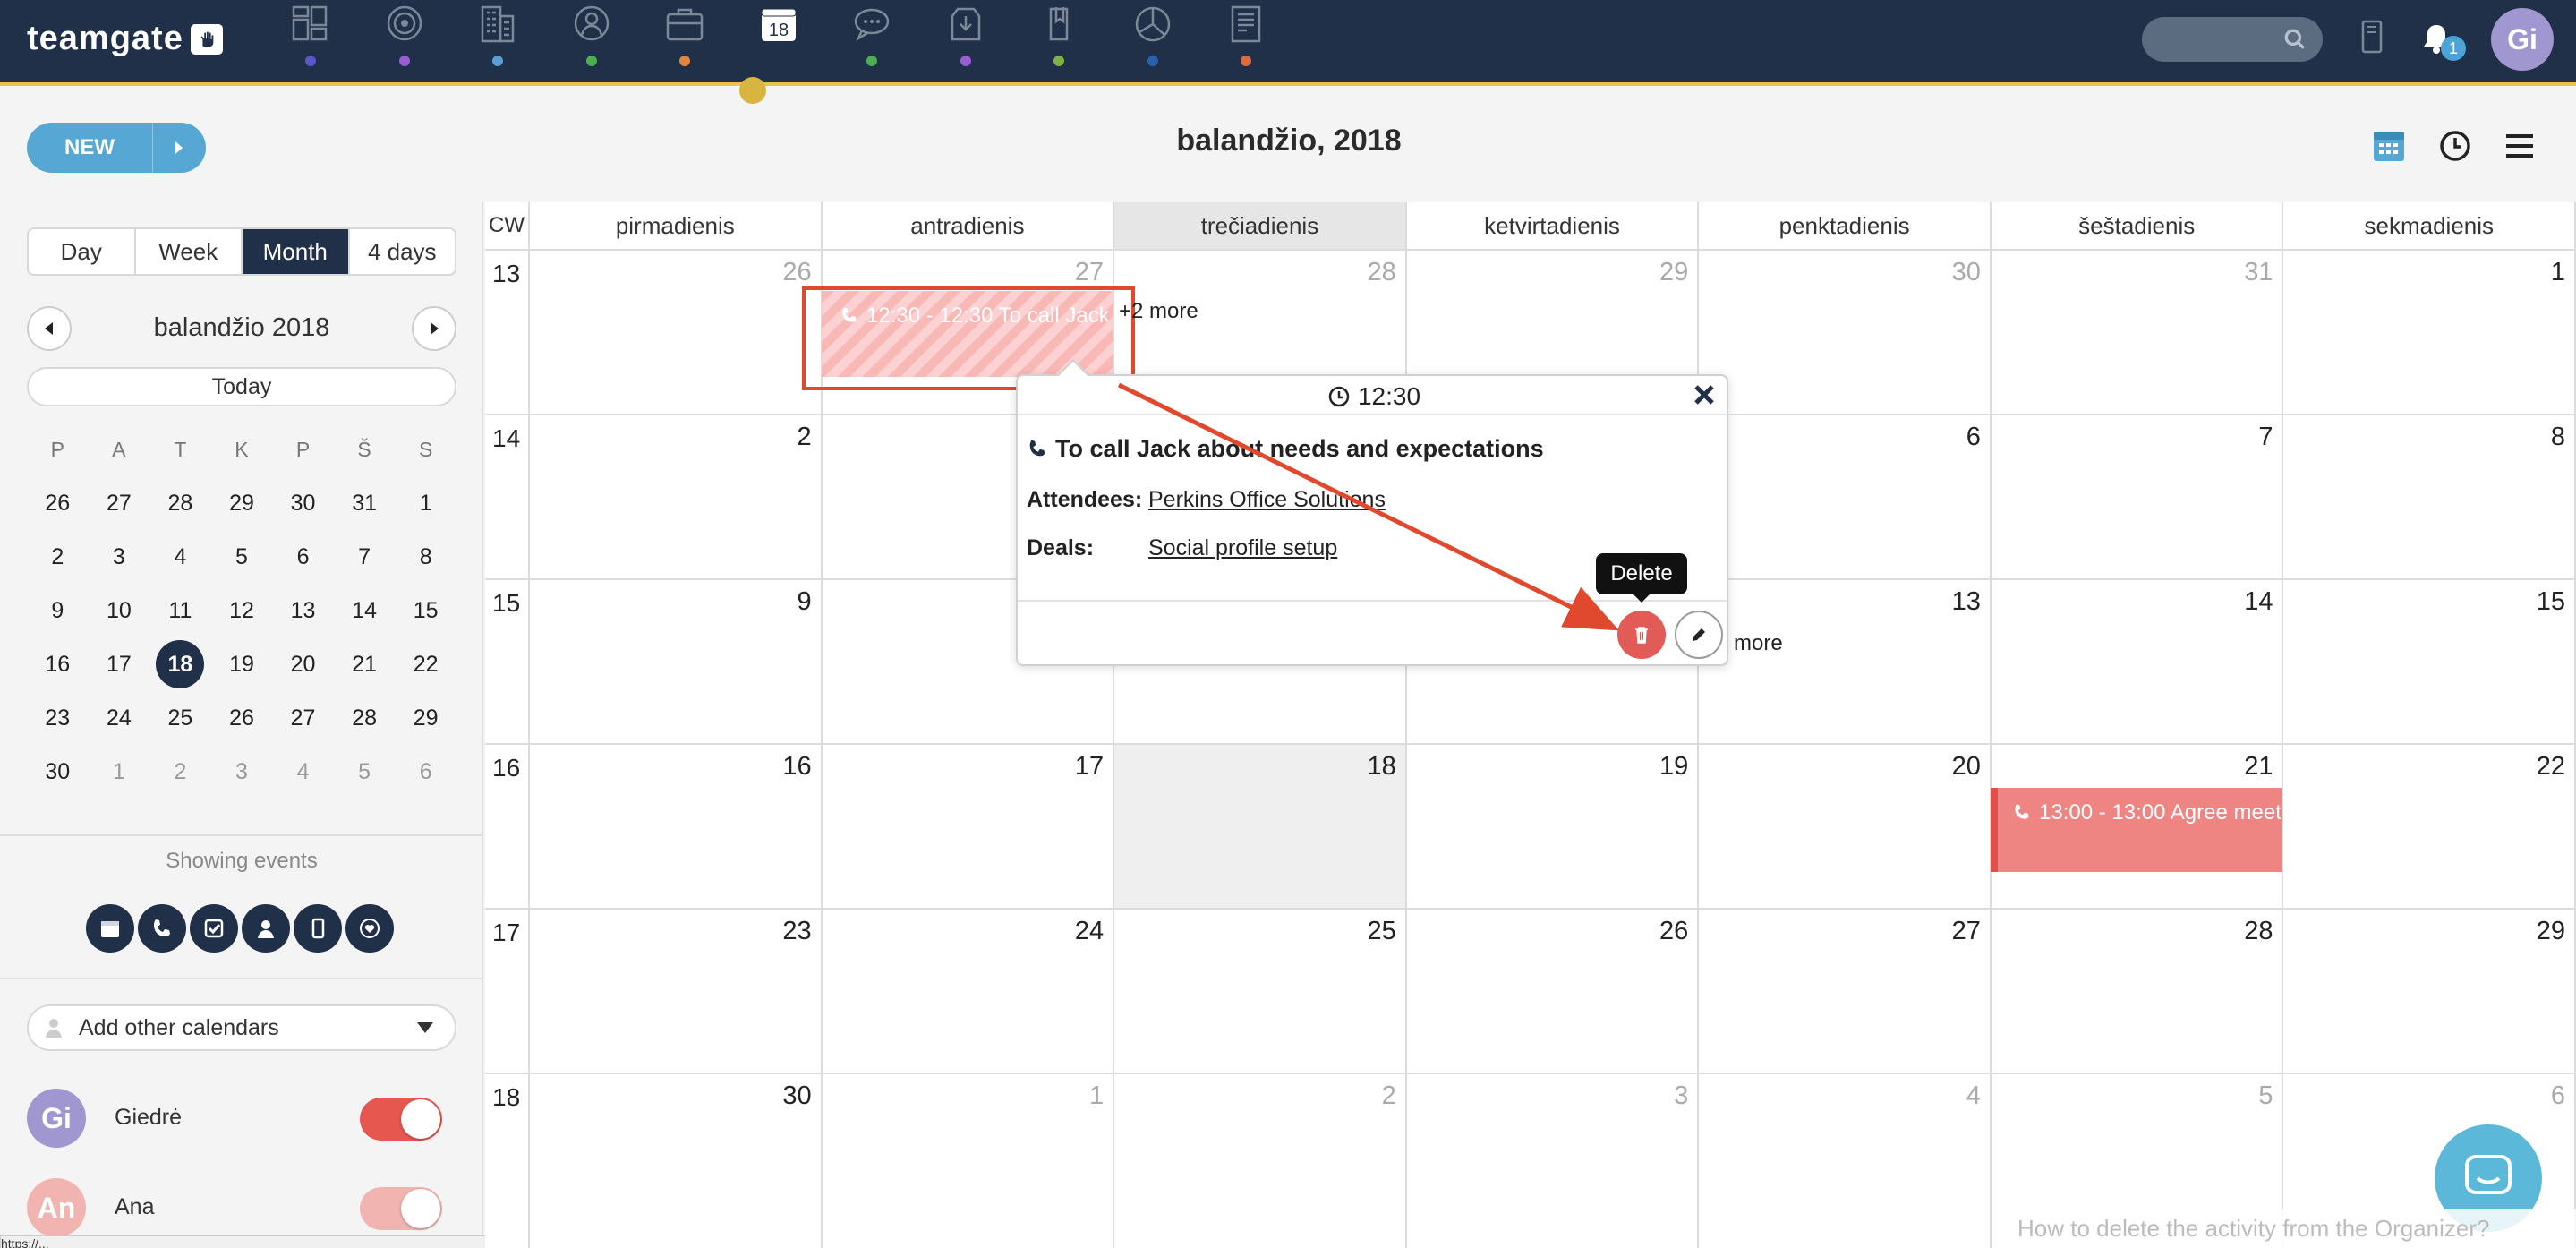 The height and width of the screenshot is (1248, 2576). I want to click on mini-day: 13, so click(303, 610).